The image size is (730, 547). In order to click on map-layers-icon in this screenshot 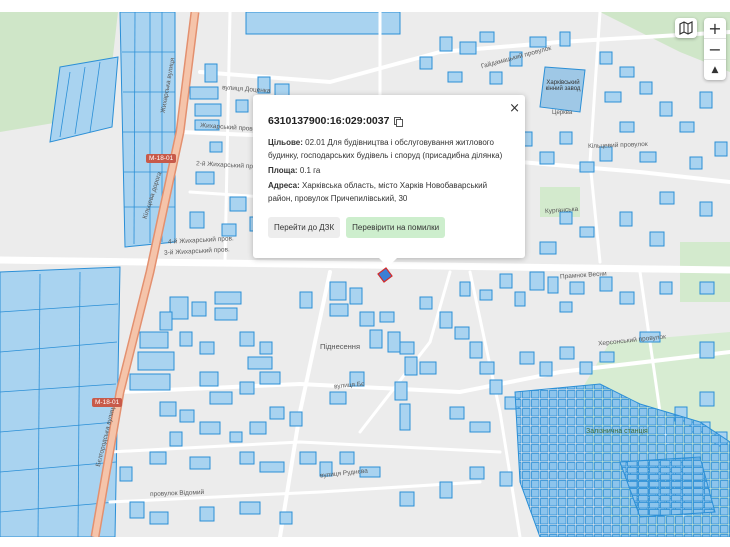, I will do `click(686, 28)`.